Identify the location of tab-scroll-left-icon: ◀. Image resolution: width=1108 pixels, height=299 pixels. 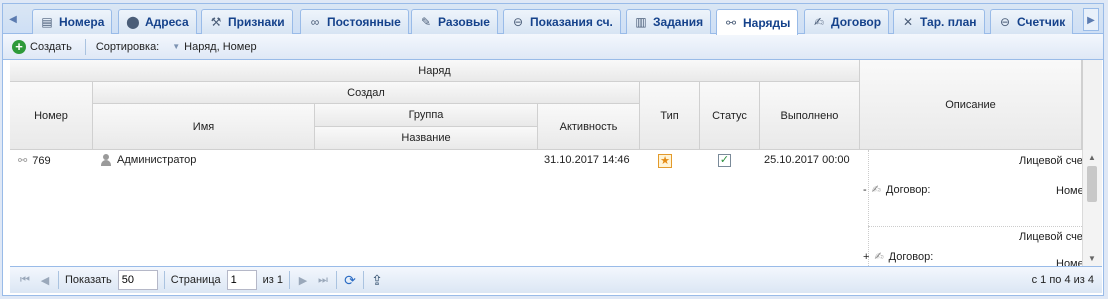
(13, 19).